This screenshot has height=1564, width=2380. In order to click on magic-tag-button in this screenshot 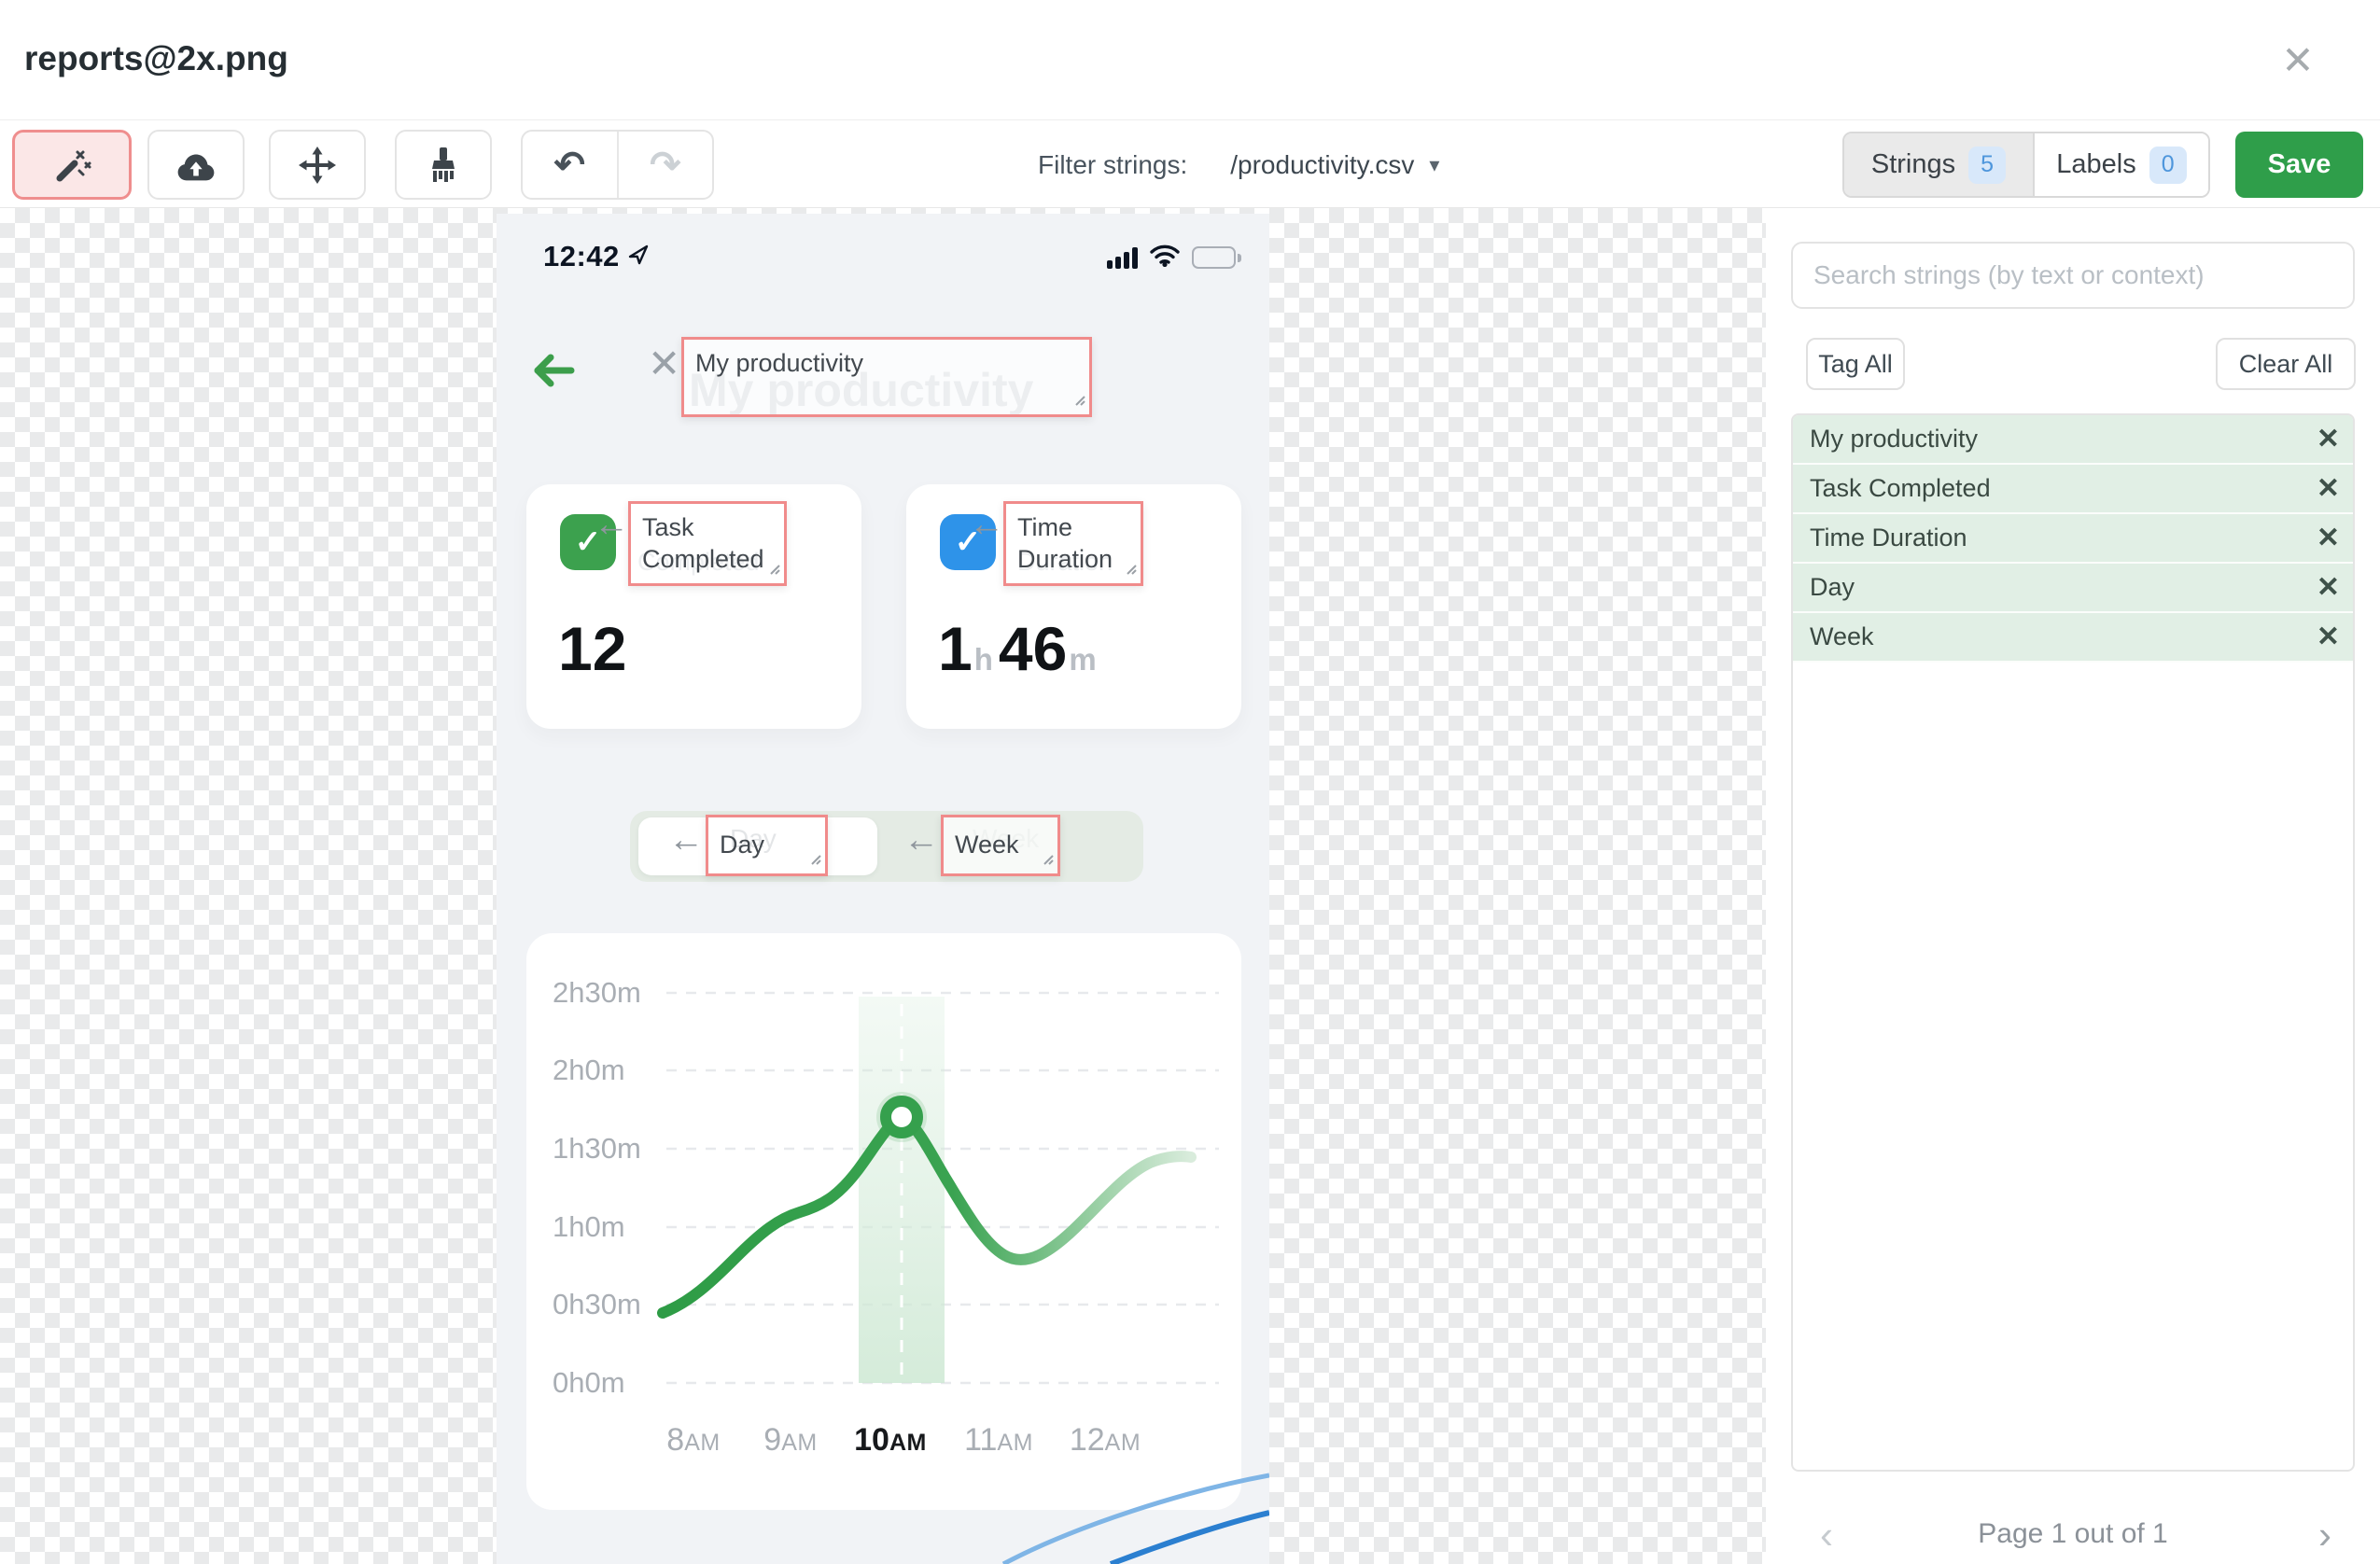, I will do `click(72, 165)`.